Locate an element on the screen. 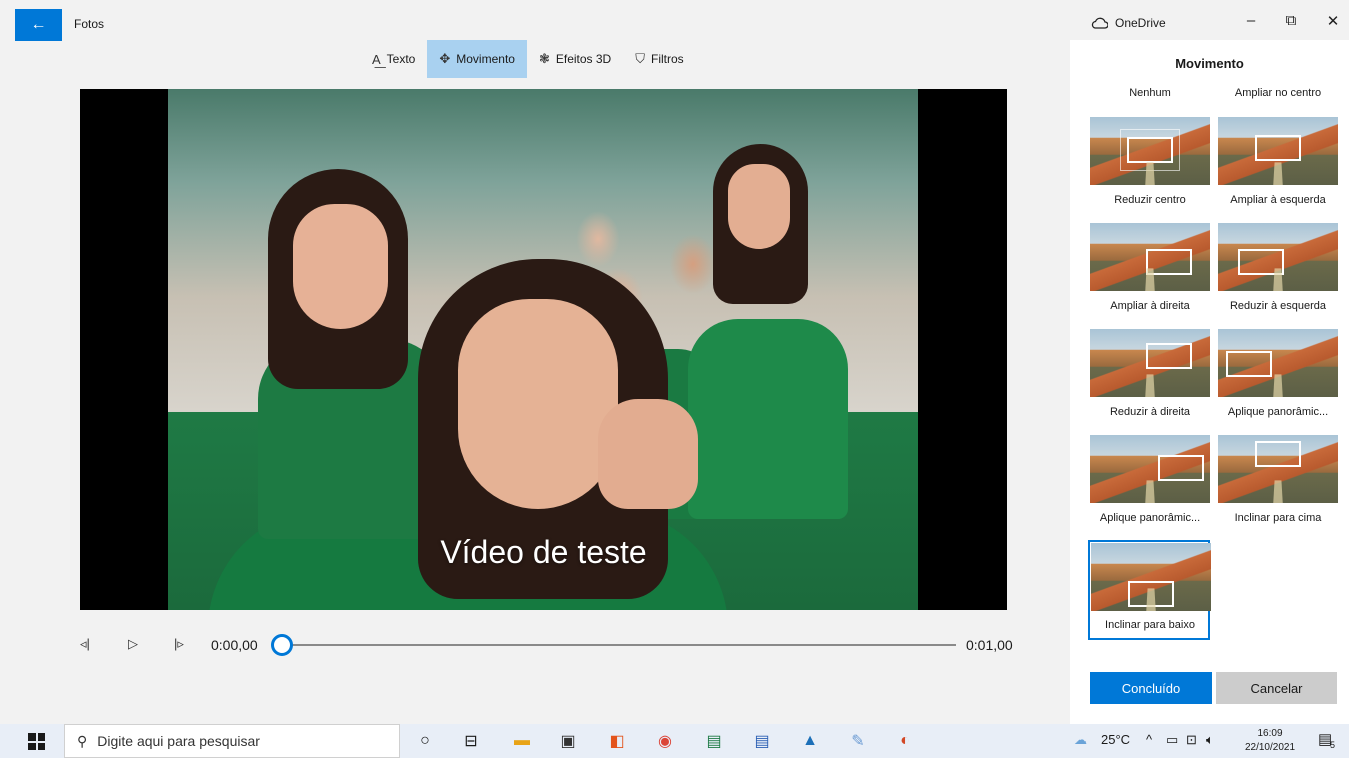 This screenshot has height=758, width=1349. seek-track is located at coordinates (619, 645).